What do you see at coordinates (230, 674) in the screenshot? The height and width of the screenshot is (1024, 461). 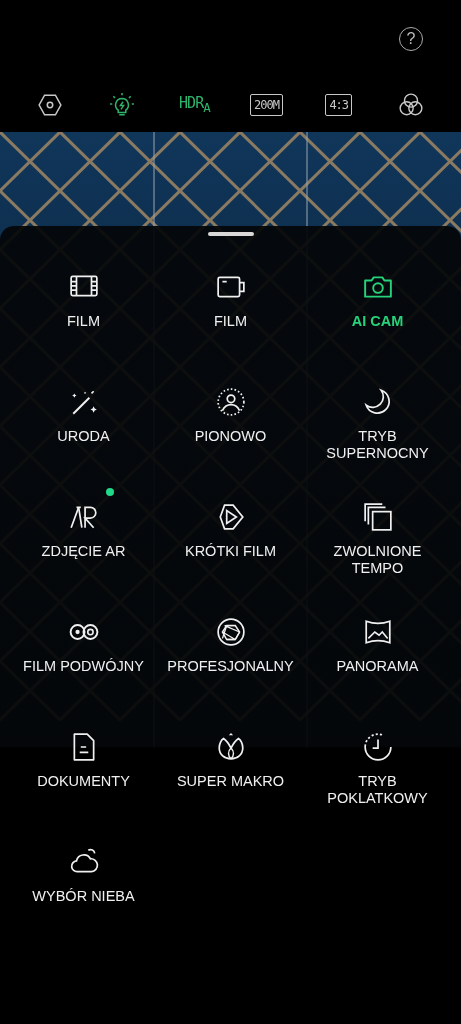 I see `mode-item: PROFESJONALNY` at bounding box center [230, 674].